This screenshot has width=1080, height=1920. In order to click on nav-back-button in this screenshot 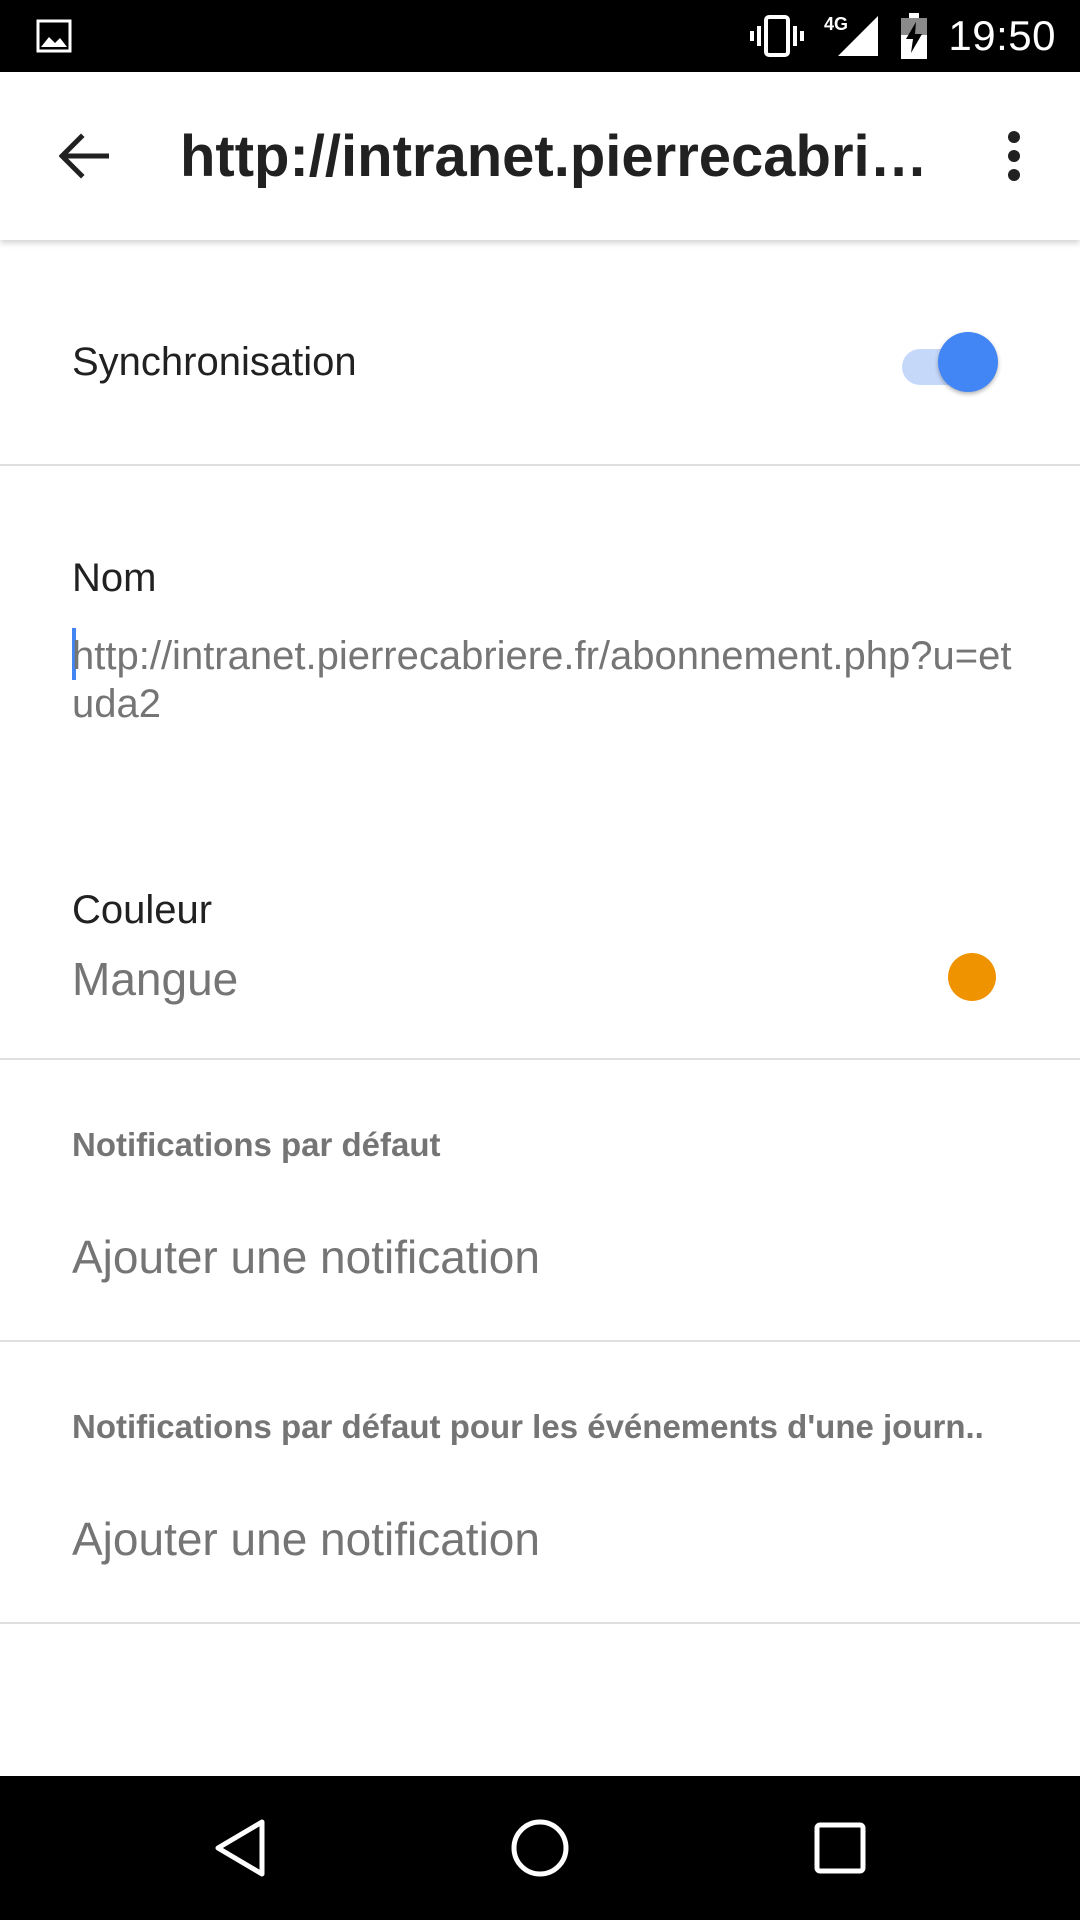, I will do `click(240, 1848)`.